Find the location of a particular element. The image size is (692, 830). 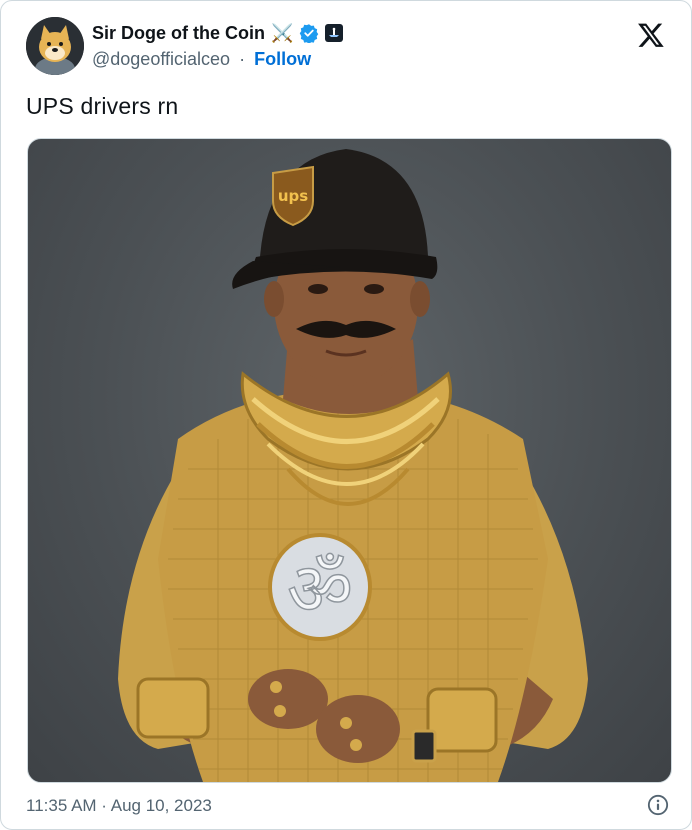

affiliation-badge-icon is located at coordinates (334, 33).